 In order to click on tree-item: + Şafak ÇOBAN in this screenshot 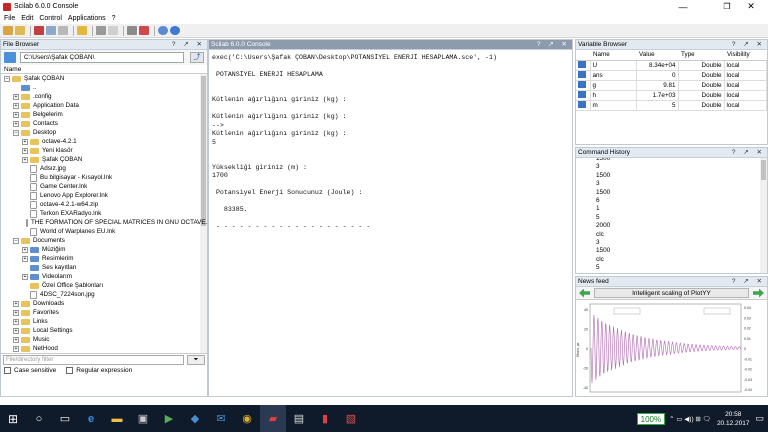, I will do `click(104, 159)`.